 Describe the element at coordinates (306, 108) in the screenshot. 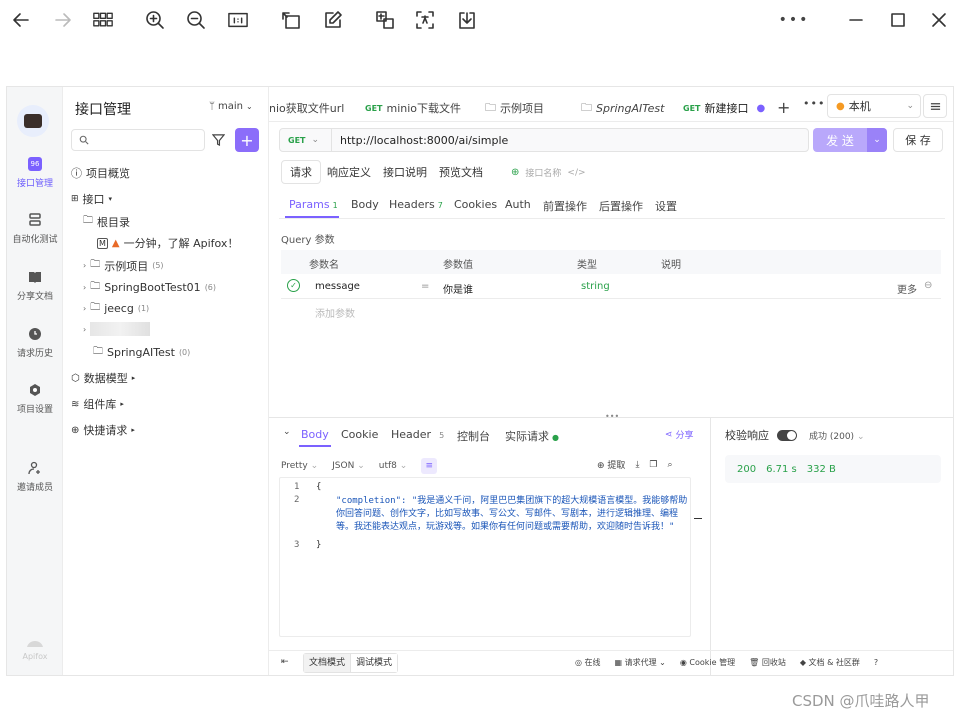

I see `tab-minio-get-url: nio获取文件url` at that location.